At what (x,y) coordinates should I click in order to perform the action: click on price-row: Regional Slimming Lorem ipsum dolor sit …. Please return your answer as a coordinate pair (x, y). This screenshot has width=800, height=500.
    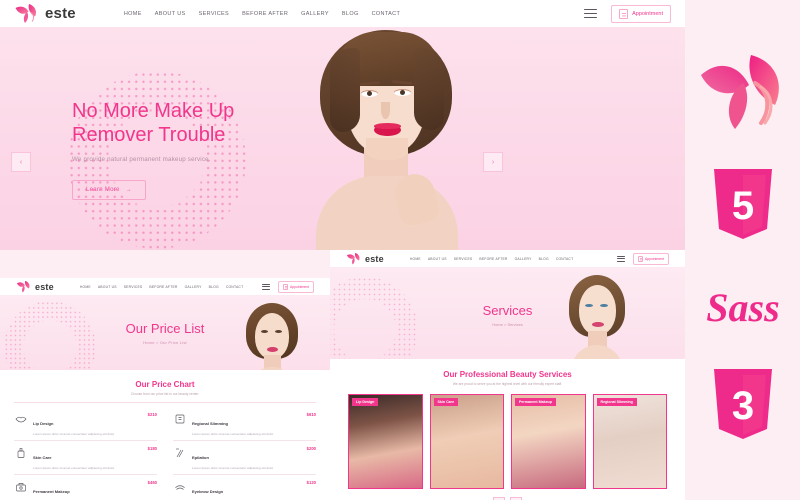
    Looking at the image, I should click on (244, 424).